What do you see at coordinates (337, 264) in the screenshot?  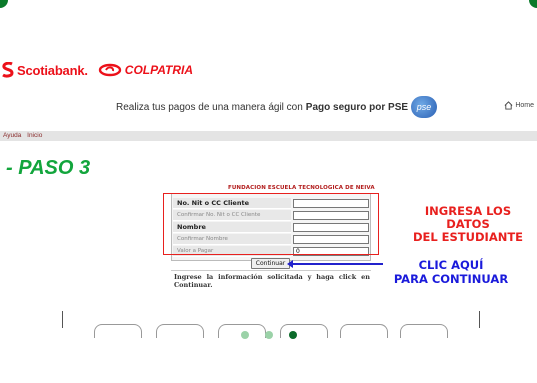 I see `arrow-line` at bounding box center [337, 264].